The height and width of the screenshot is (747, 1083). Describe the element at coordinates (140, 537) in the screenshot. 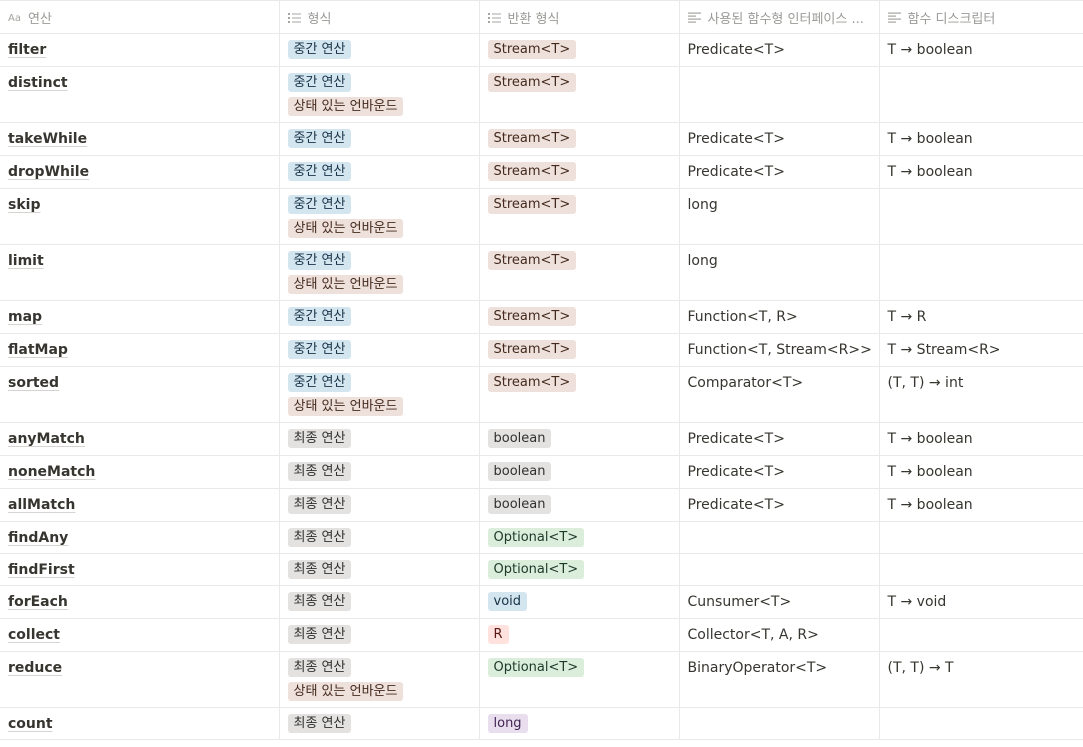

I see `op-cell: findAny` at that location.